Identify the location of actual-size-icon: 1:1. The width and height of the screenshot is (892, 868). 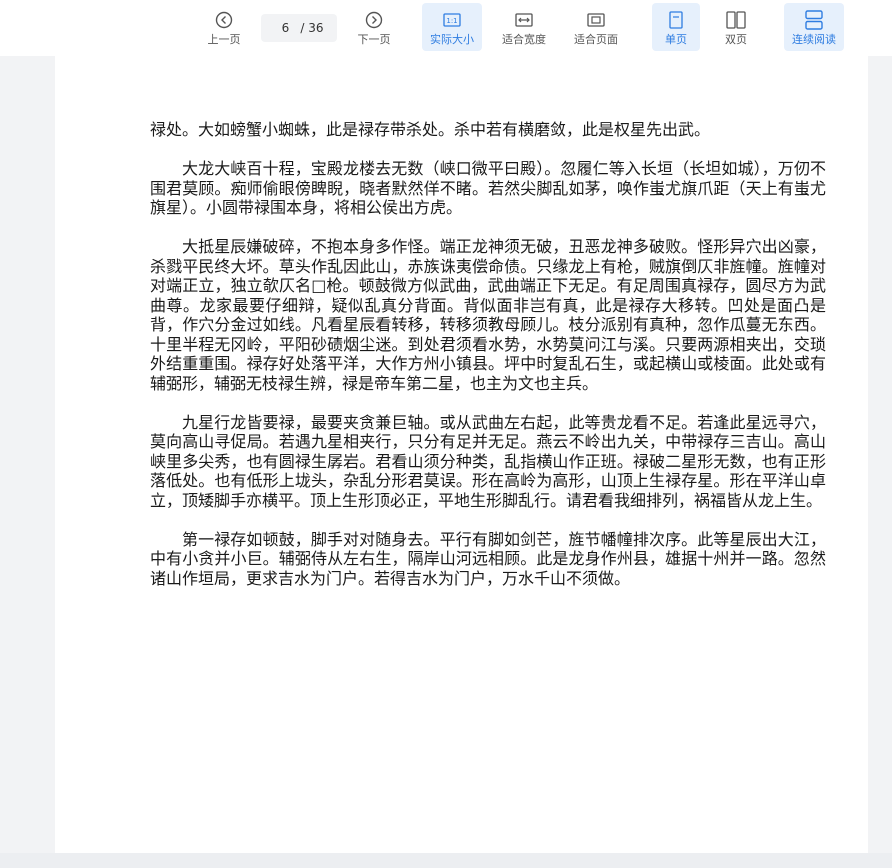
(452, 20).